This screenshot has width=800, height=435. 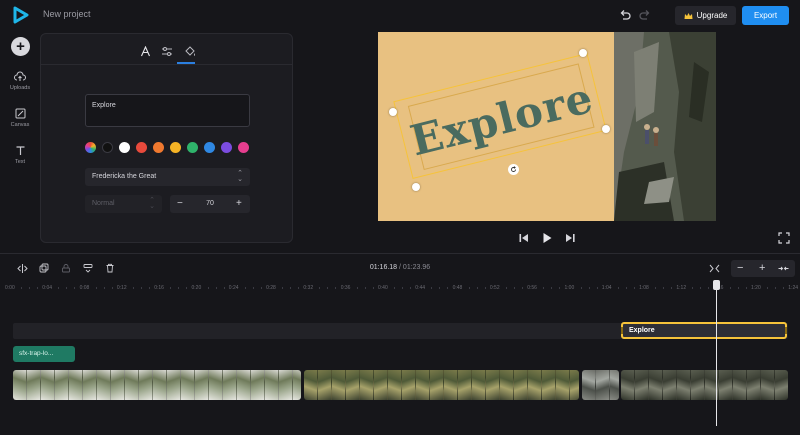 I want to click on color-swatch-pink, so click(x=243, y=147).